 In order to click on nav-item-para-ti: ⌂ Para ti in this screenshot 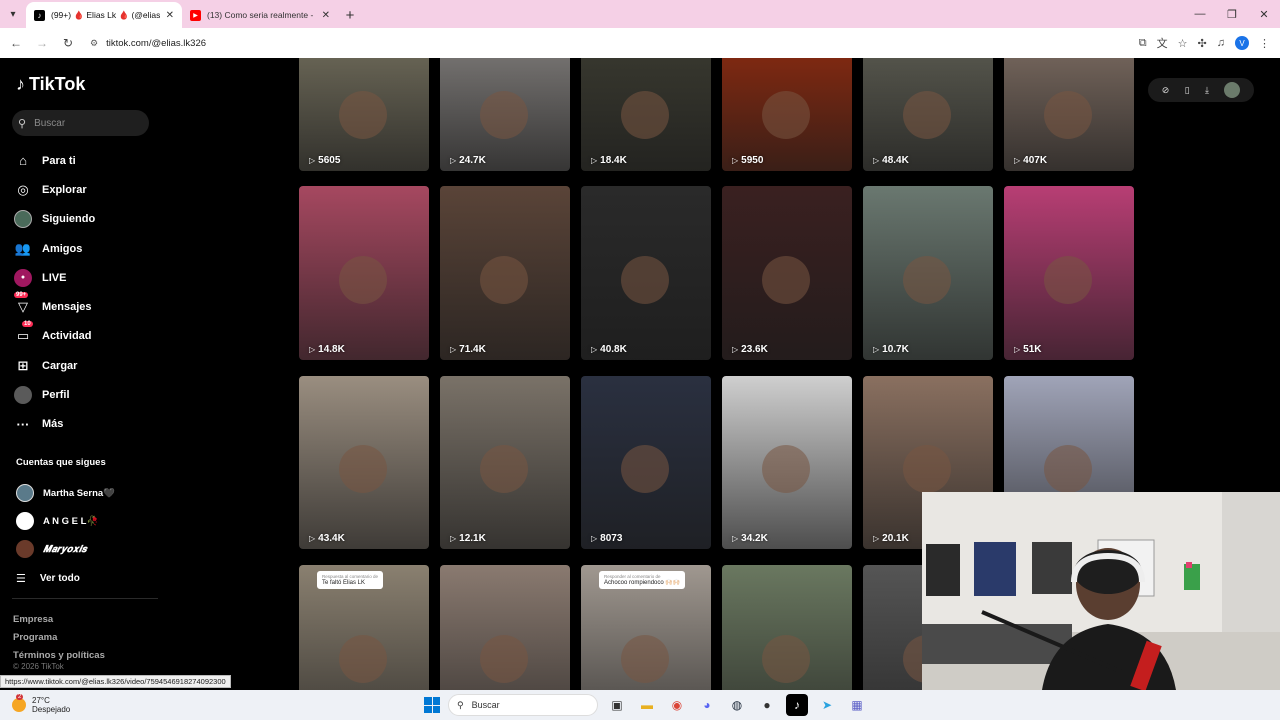, I will do `click(89, 160)`.